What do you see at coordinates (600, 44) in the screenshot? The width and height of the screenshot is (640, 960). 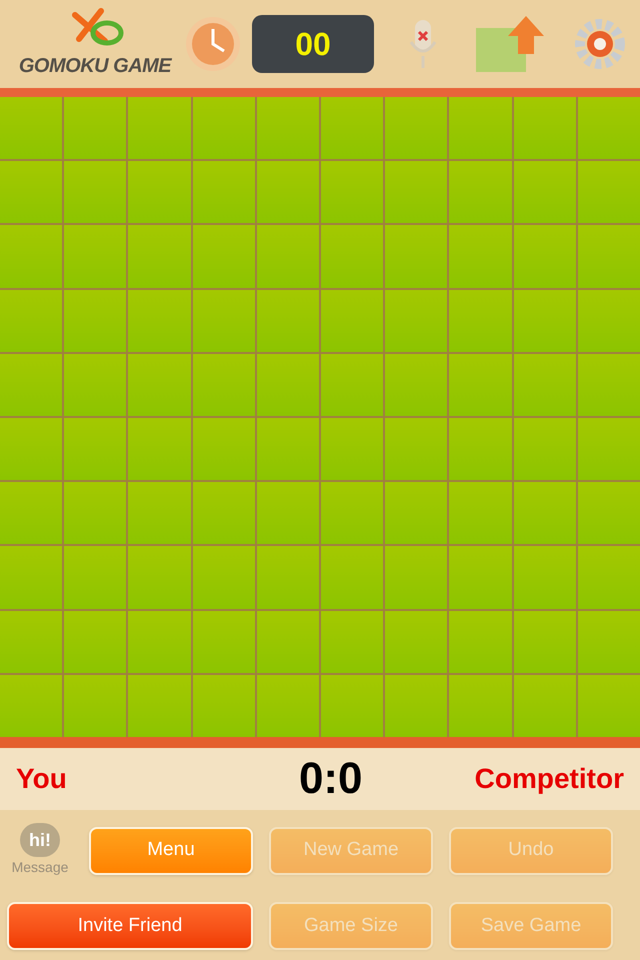 I see `gear-refresh-icon` at bounding box center [600, 44].